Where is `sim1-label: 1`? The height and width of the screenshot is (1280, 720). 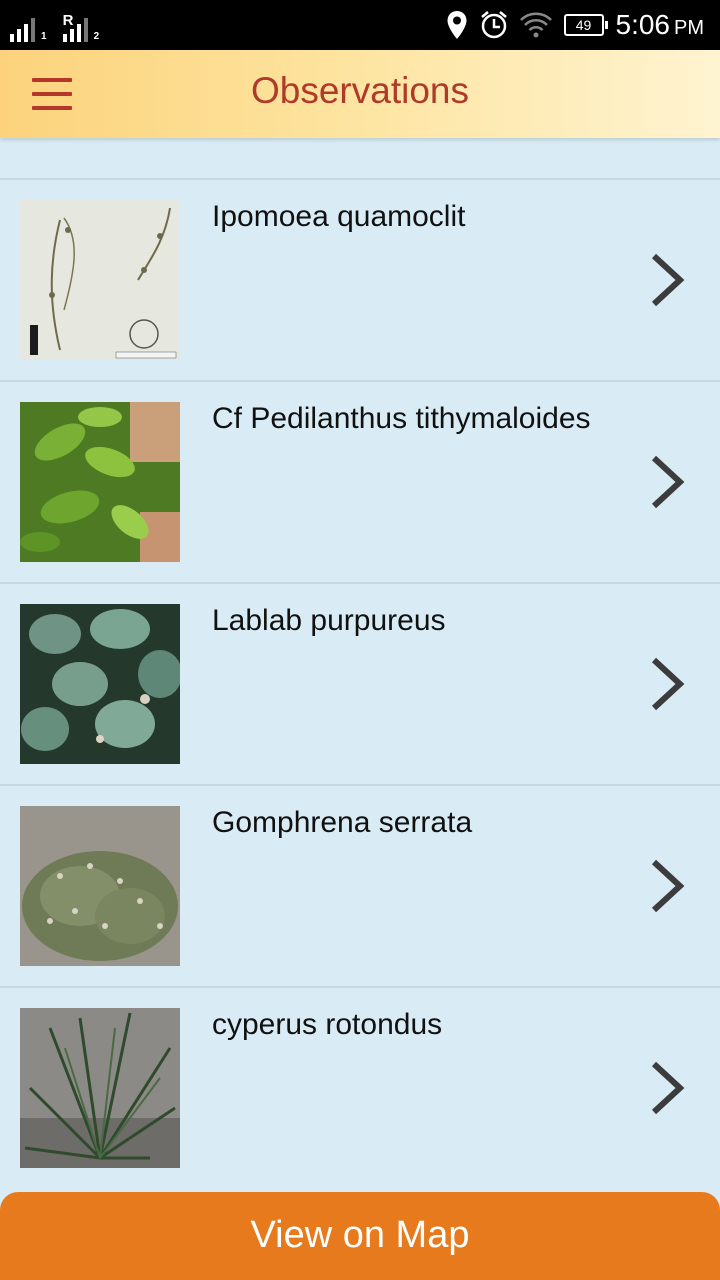
sim1-label: 1 is located at coordinates (44, 36).